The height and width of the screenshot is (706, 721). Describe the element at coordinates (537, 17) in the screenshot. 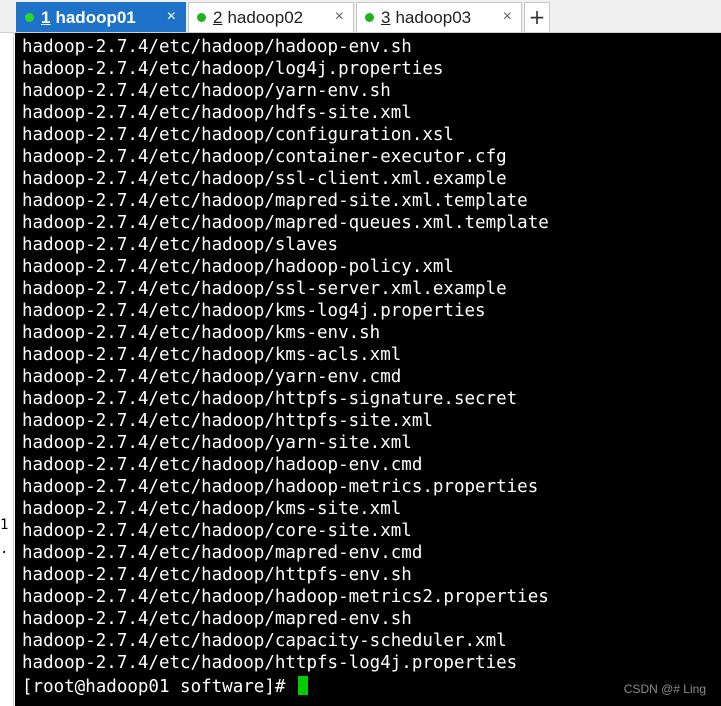

I see `add-tab-button: +` at that location.